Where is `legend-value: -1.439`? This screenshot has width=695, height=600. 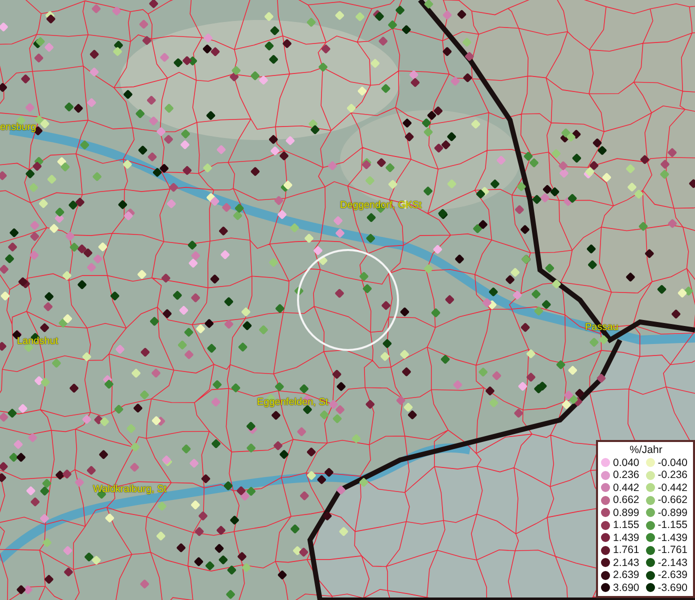
legend-value: -1.439 is located at coordinates (673, 538).